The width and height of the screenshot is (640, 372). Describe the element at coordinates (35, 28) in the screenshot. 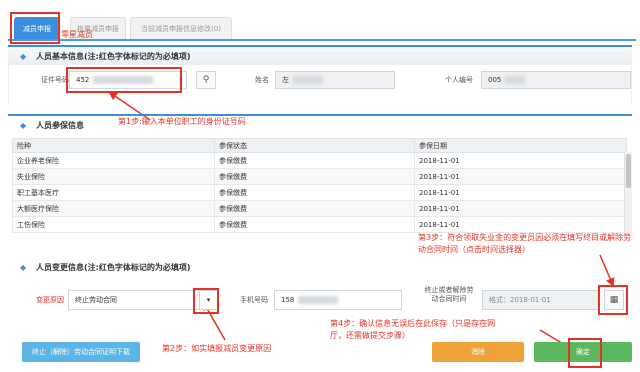

I see `tab-highlight-box` at that location.